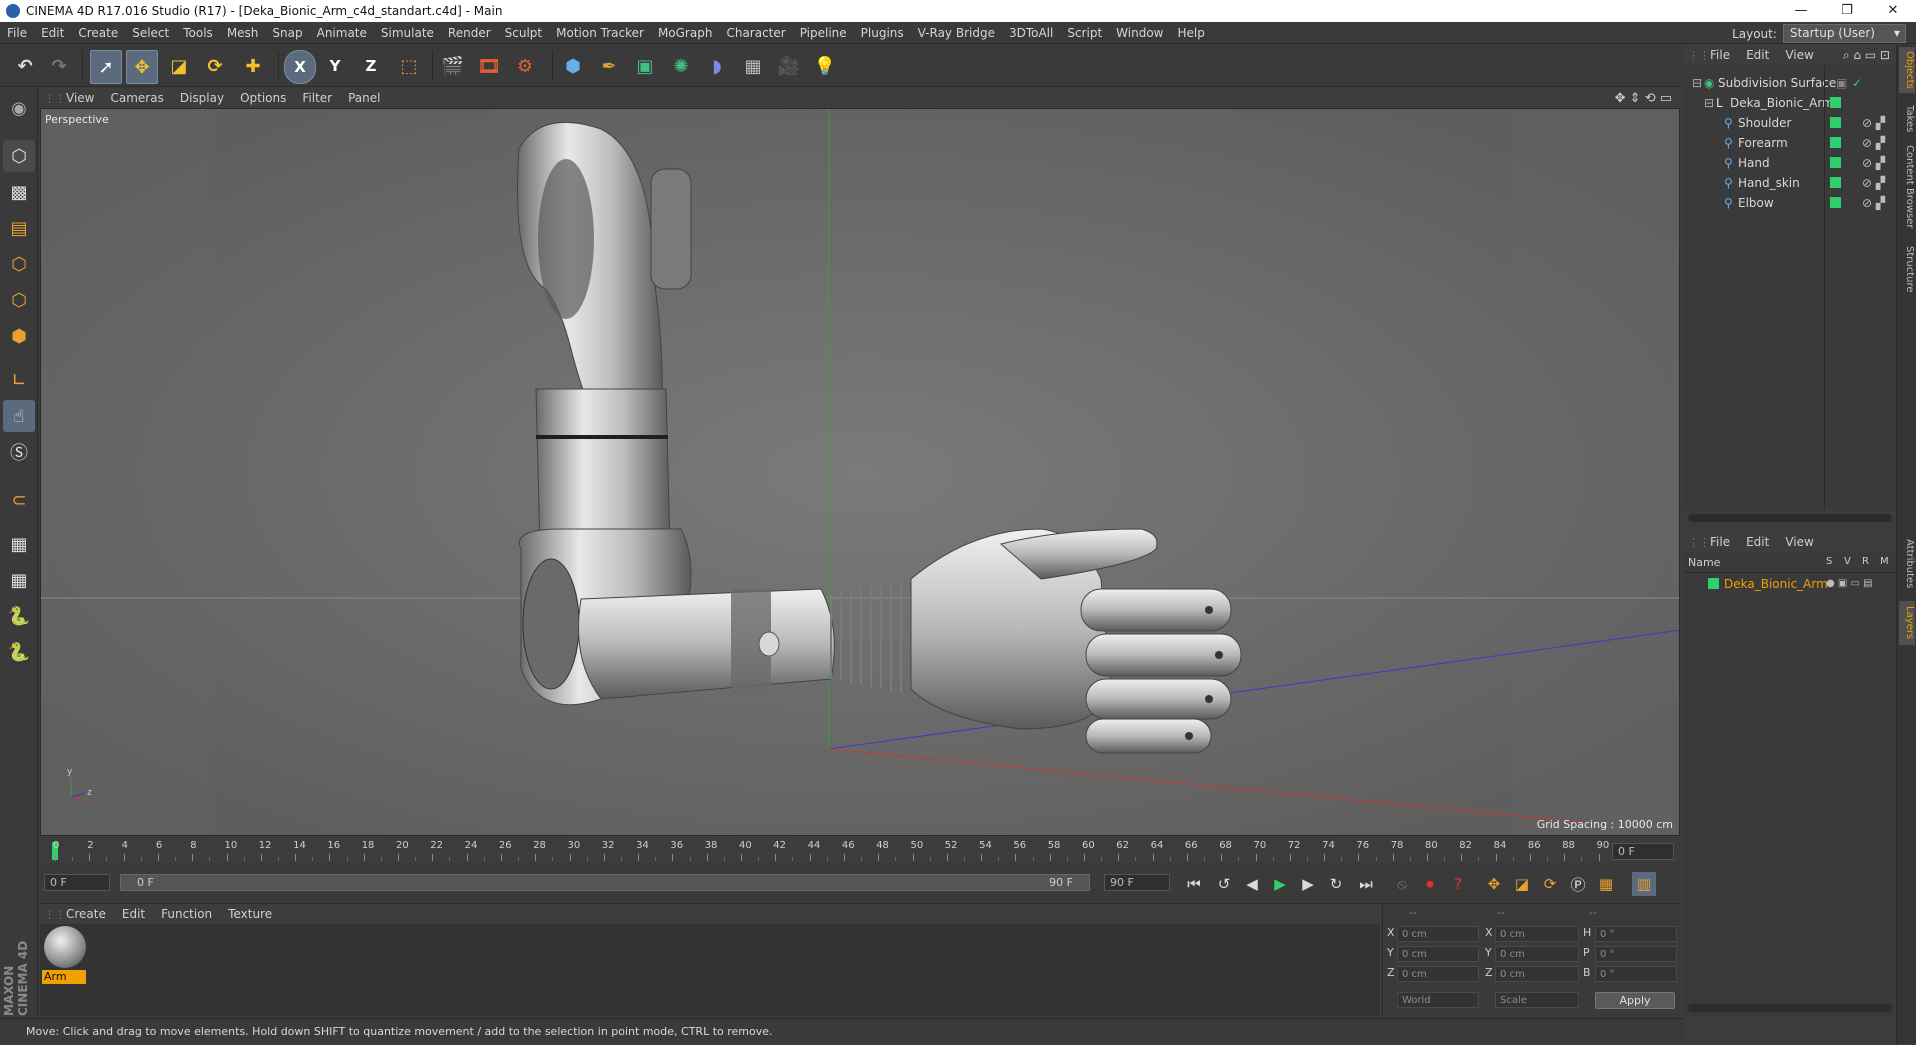 This screenshot has height=1045, width=1916. I want to click on menu-plugins: Plugins, so click(882, 33).